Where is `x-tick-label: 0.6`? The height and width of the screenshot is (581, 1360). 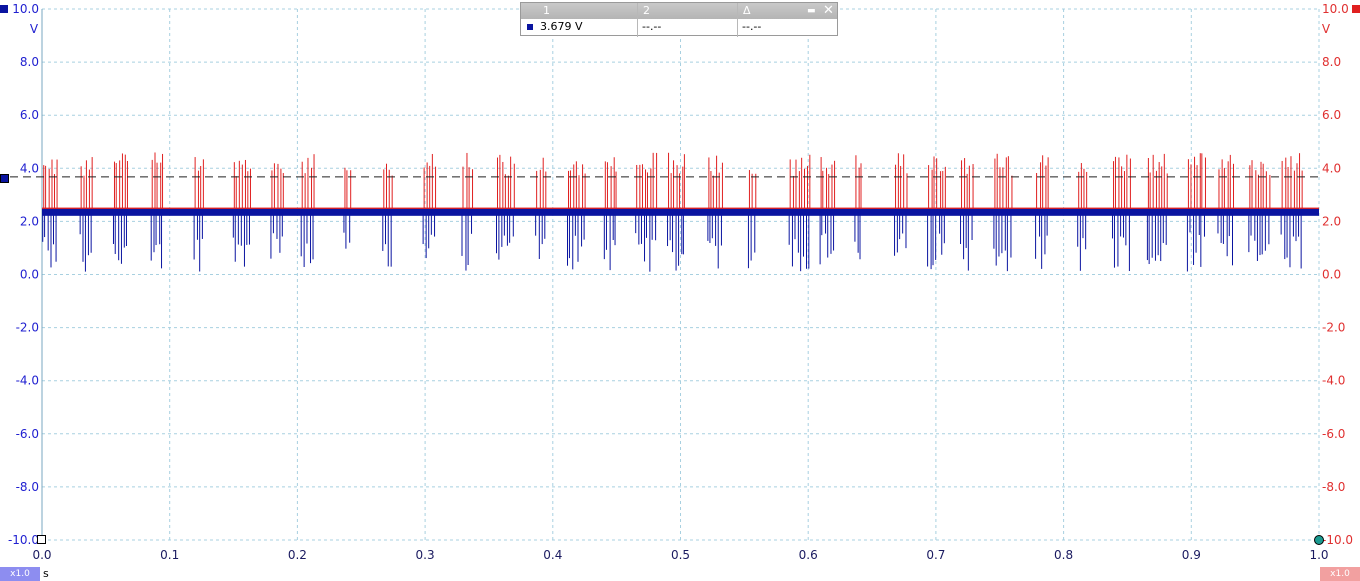 x-tick-label: 0.6 is located at coordinates (808, 555).